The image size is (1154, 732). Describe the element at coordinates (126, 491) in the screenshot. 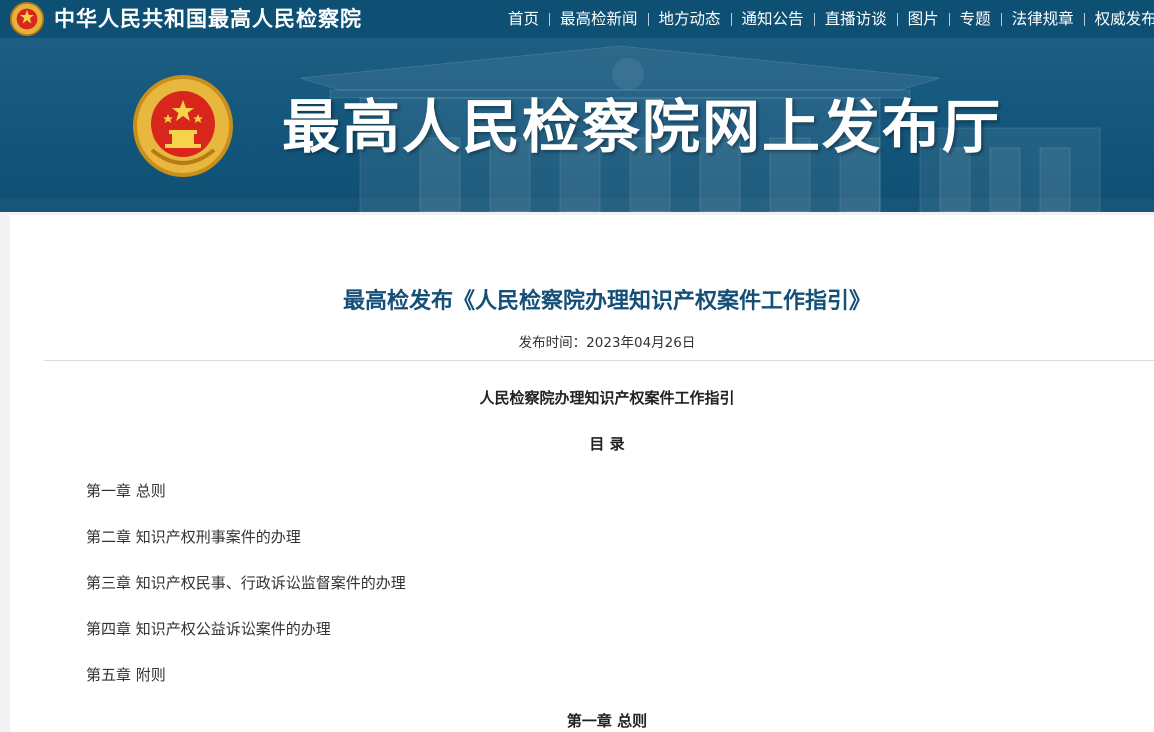

I see `toc-item-chapter-1: 第一章 总则` at that location.